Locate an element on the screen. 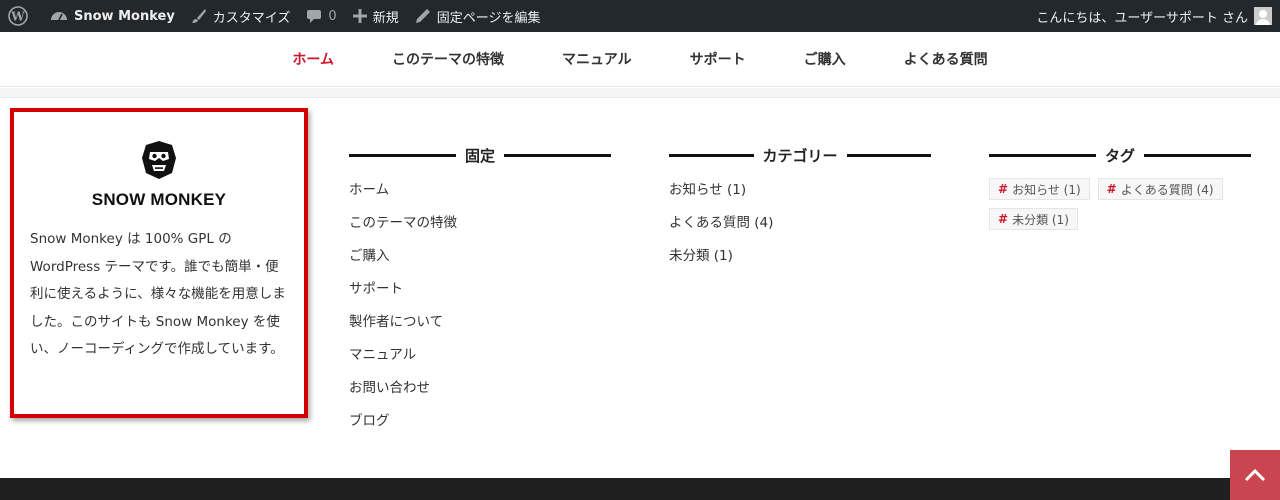  monkey-logo-icon is located at coordinates (159, 160).